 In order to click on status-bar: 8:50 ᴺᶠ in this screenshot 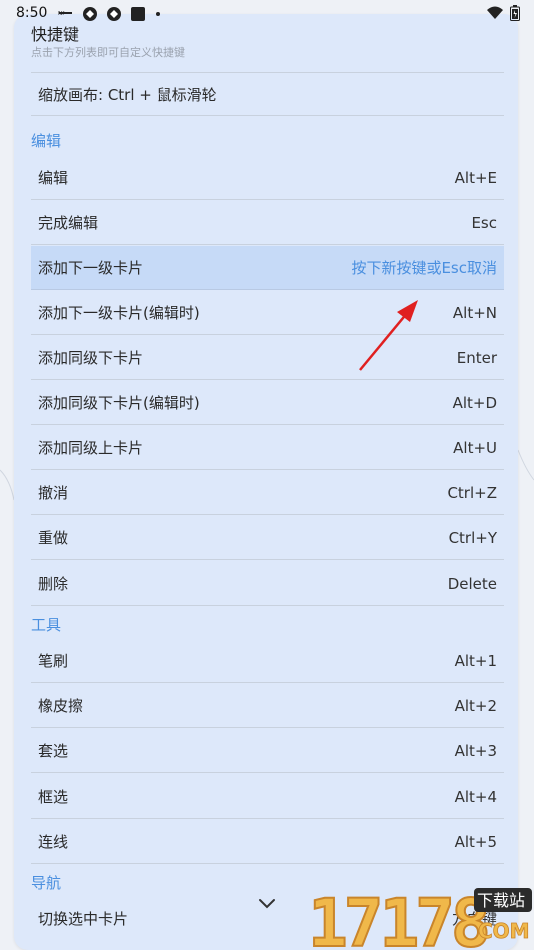, I will do `click(267, 14)`.